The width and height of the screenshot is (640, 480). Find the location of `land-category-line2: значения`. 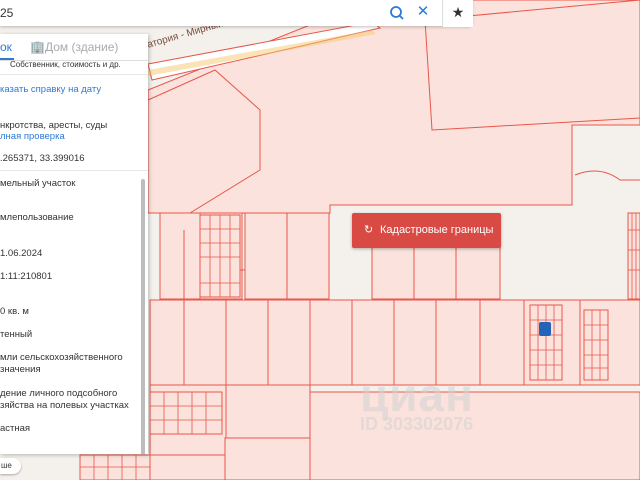

land-category-line2: значения is located at coordinates (20, 369).